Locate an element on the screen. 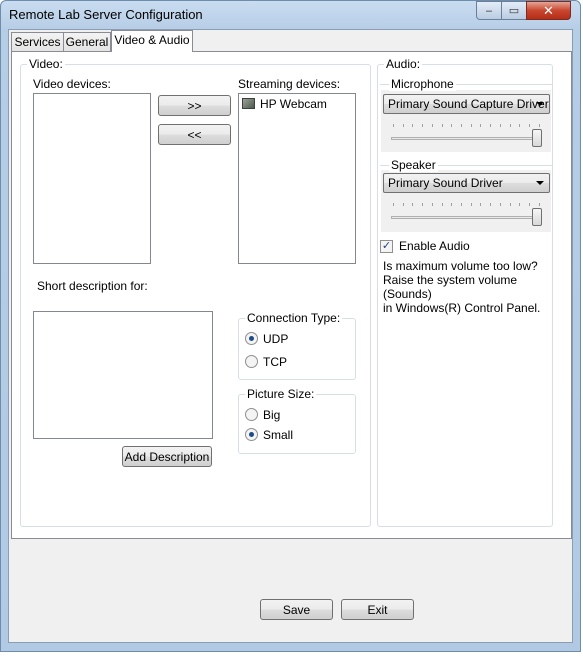 This screenshot has height=658, width=583. big-label: Big is located at coordinates (272, 415).